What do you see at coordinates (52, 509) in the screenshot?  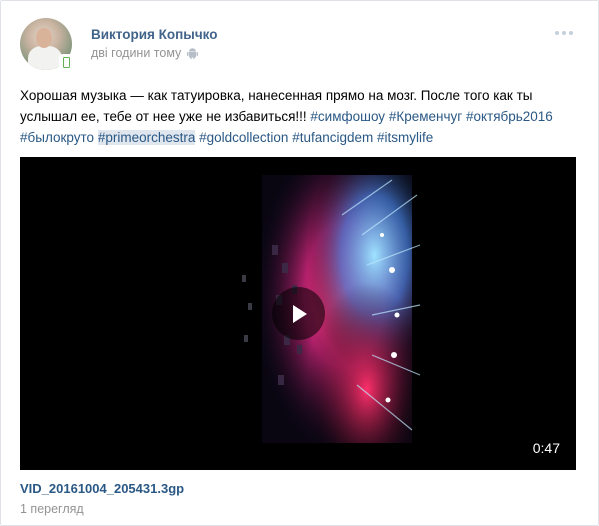 I see `video-views: 1 перегляд` at bounding box center [52, 509].